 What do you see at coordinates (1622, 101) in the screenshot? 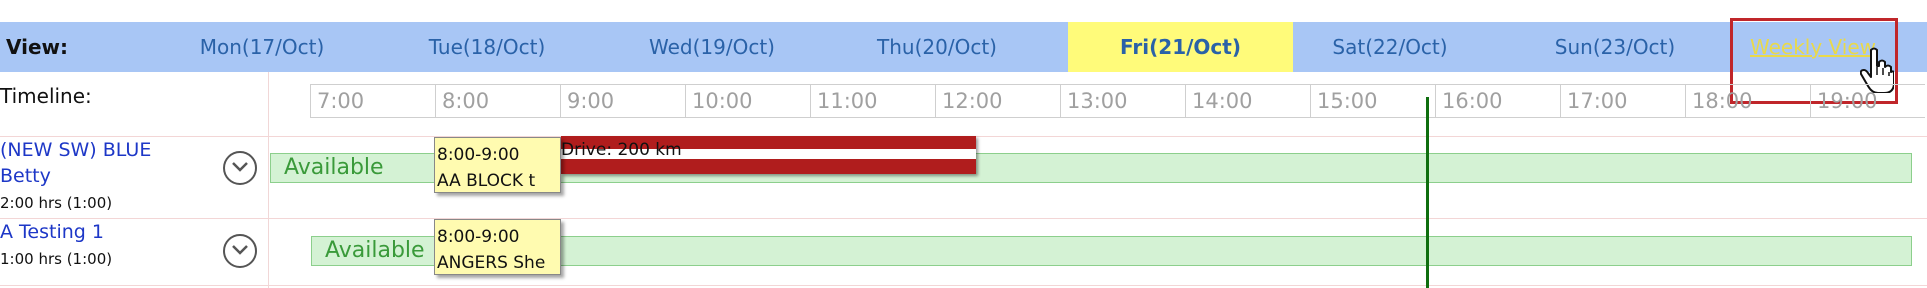
I see `hour-tick: 17:00` at bounding box center [1622, 101].